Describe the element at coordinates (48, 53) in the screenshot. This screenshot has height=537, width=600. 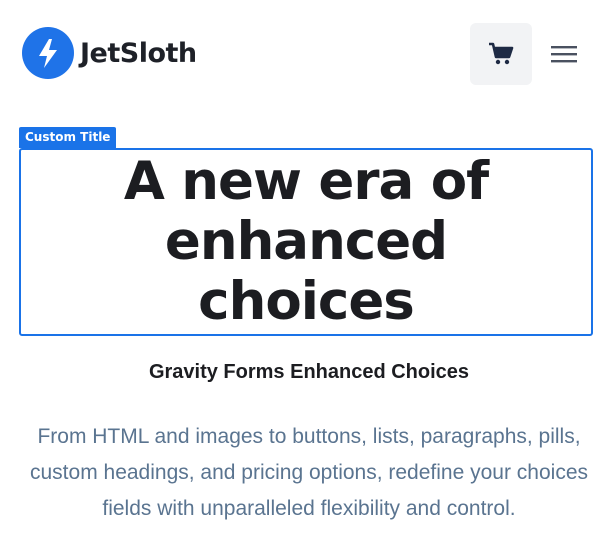
I see `lightning-bolt-icon` at that location.